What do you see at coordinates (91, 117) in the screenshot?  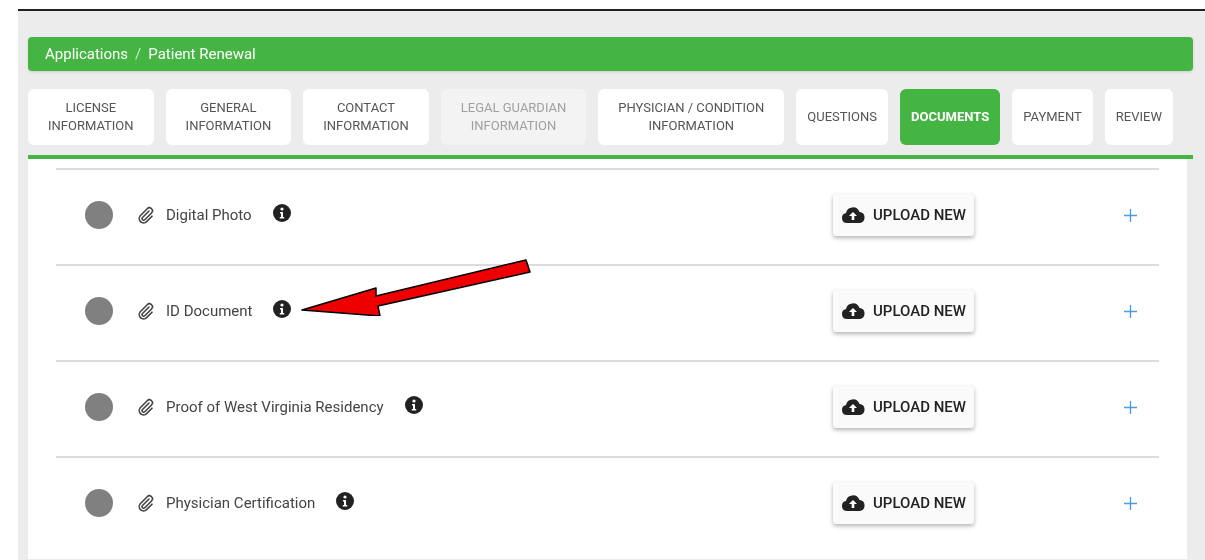 I see `step-tab: LICENSE INFORMATION` at bounding box center [91, 117].